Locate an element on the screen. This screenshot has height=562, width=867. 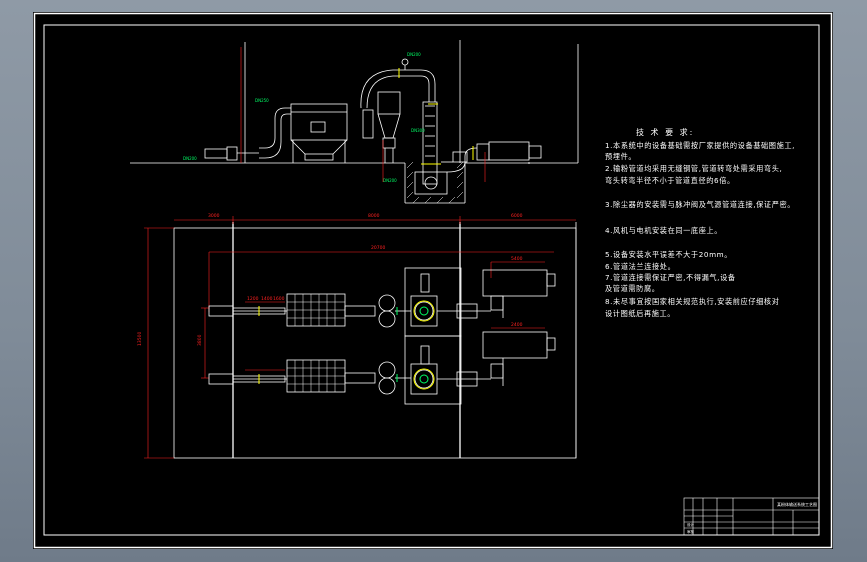
dim-text: 1600 is located at coordinates (279, 299).